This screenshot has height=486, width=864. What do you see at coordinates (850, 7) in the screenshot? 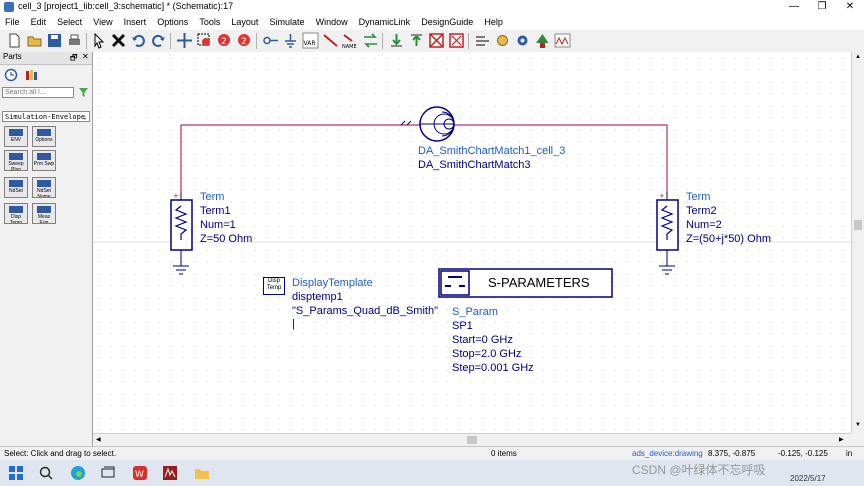
I see `close-button: ✕` at bounding box center [850, 7].